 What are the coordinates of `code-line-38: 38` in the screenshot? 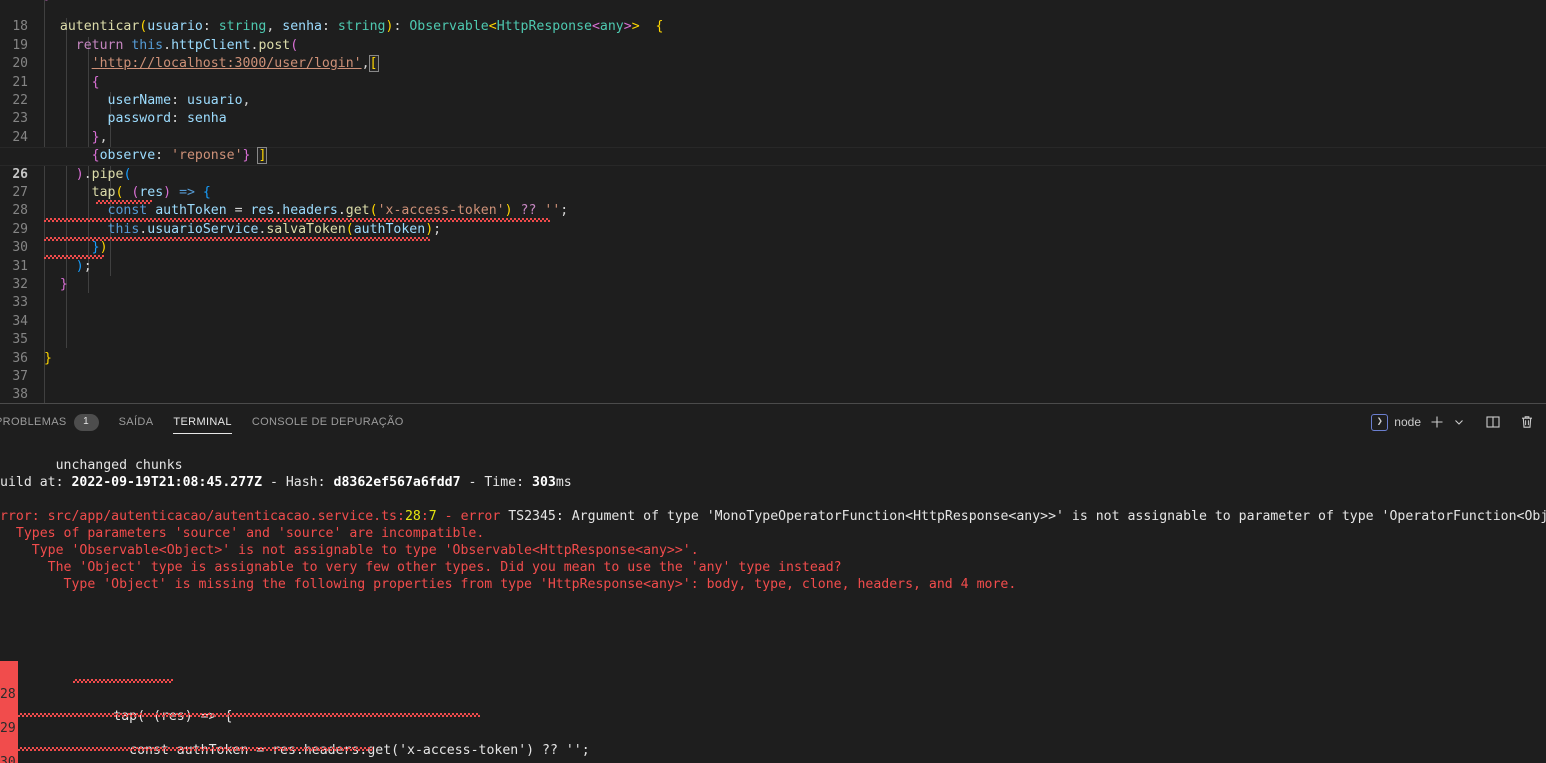 It's located at (773, 385).